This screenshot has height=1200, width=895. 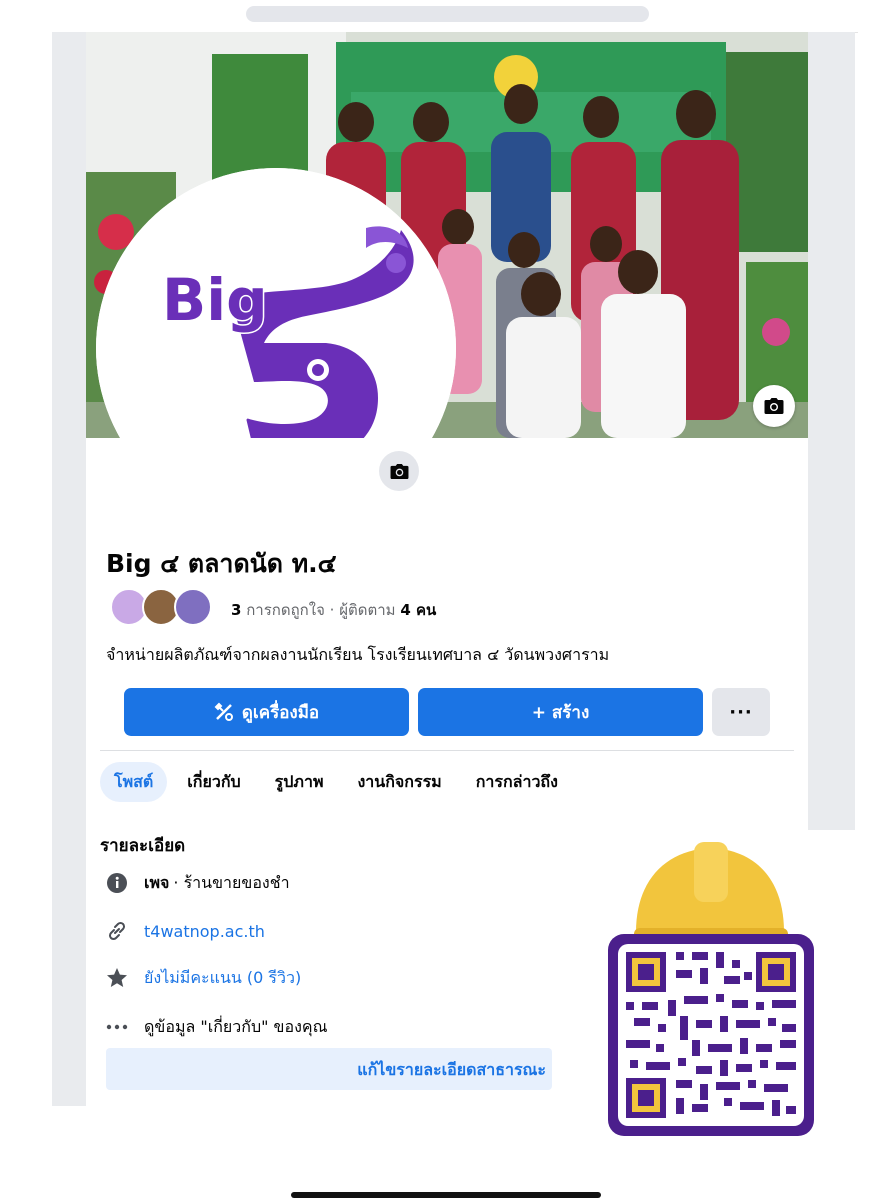 I want to click on create-label: + สร้าง, so click(x=560, y=712).